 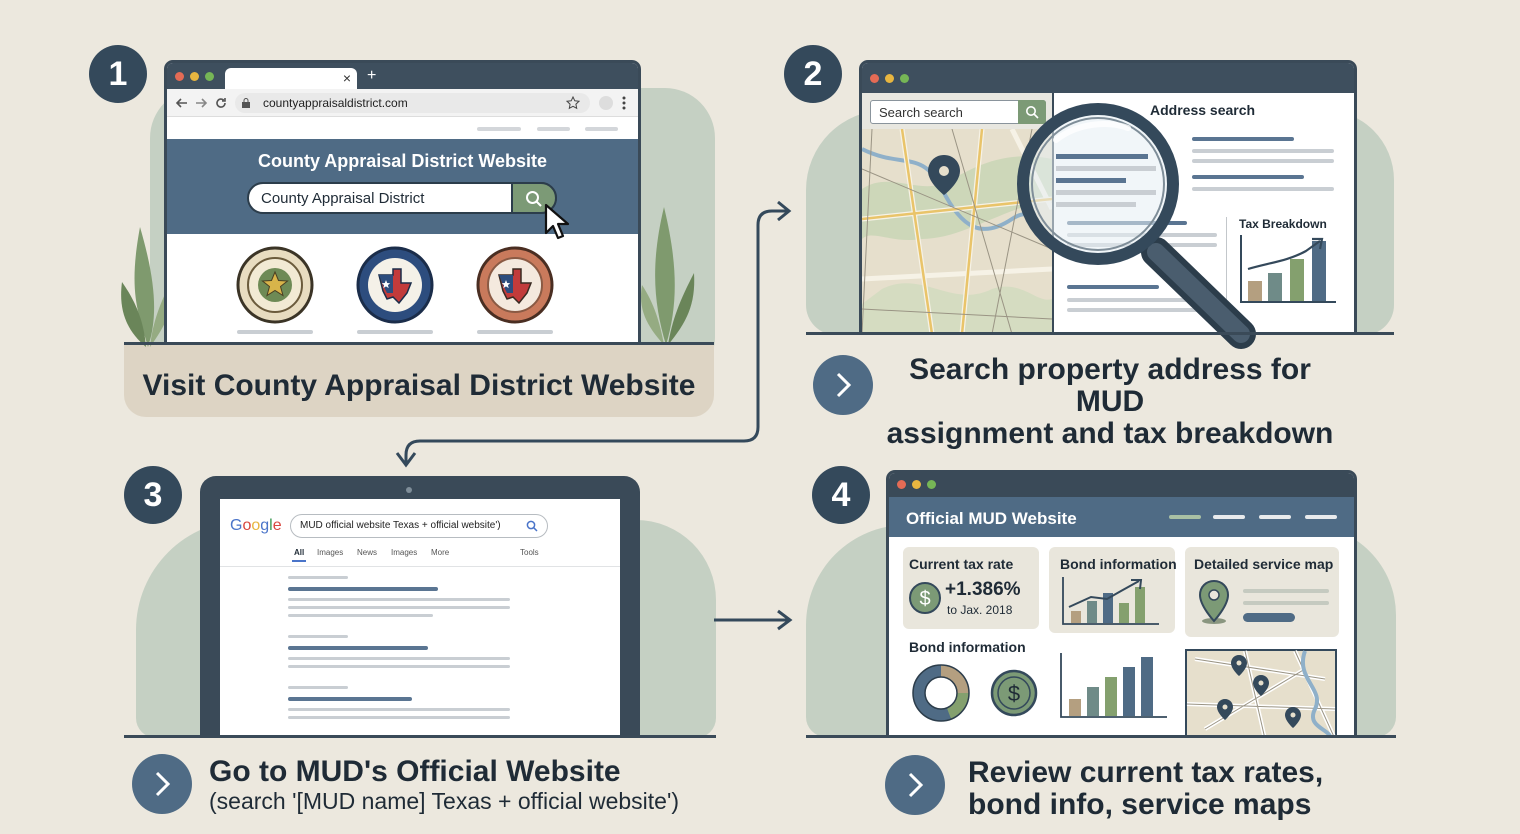 I want to click on tab-close-icon: ×, so click(x=347, y=78).